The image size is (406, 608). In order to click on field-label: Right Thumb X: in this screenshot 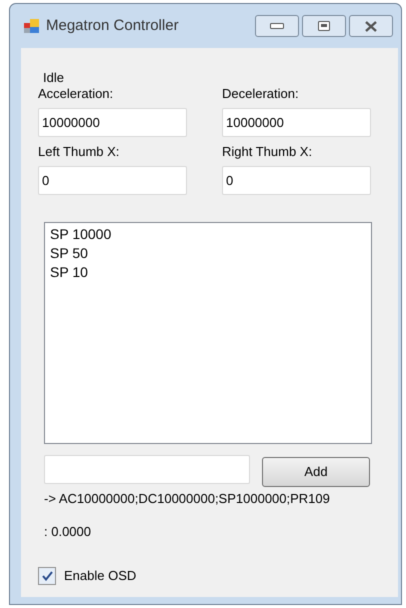, I will do `click(268, 152)`.